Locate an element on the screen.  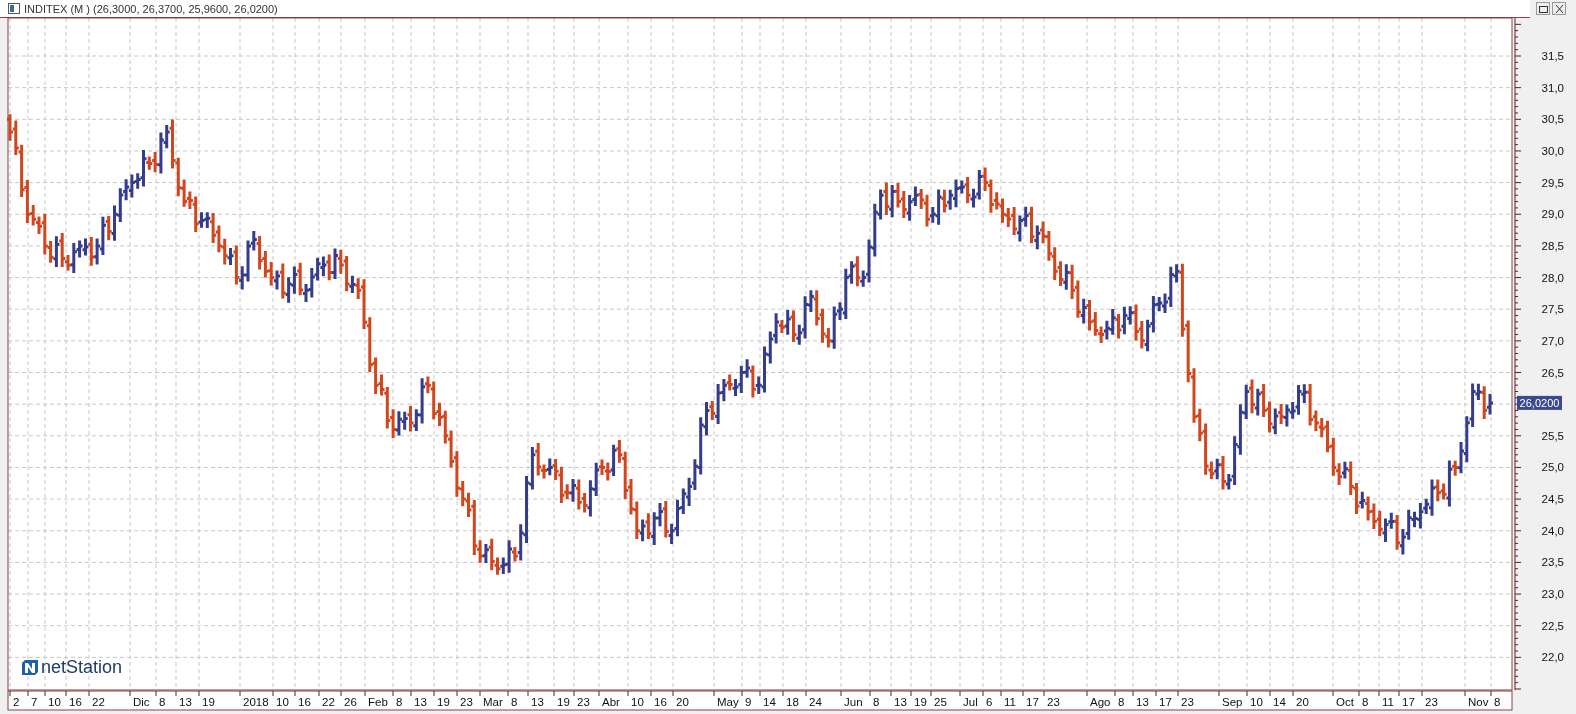
y-axis-label: 29,0 is located at coordinates (1552, 214).